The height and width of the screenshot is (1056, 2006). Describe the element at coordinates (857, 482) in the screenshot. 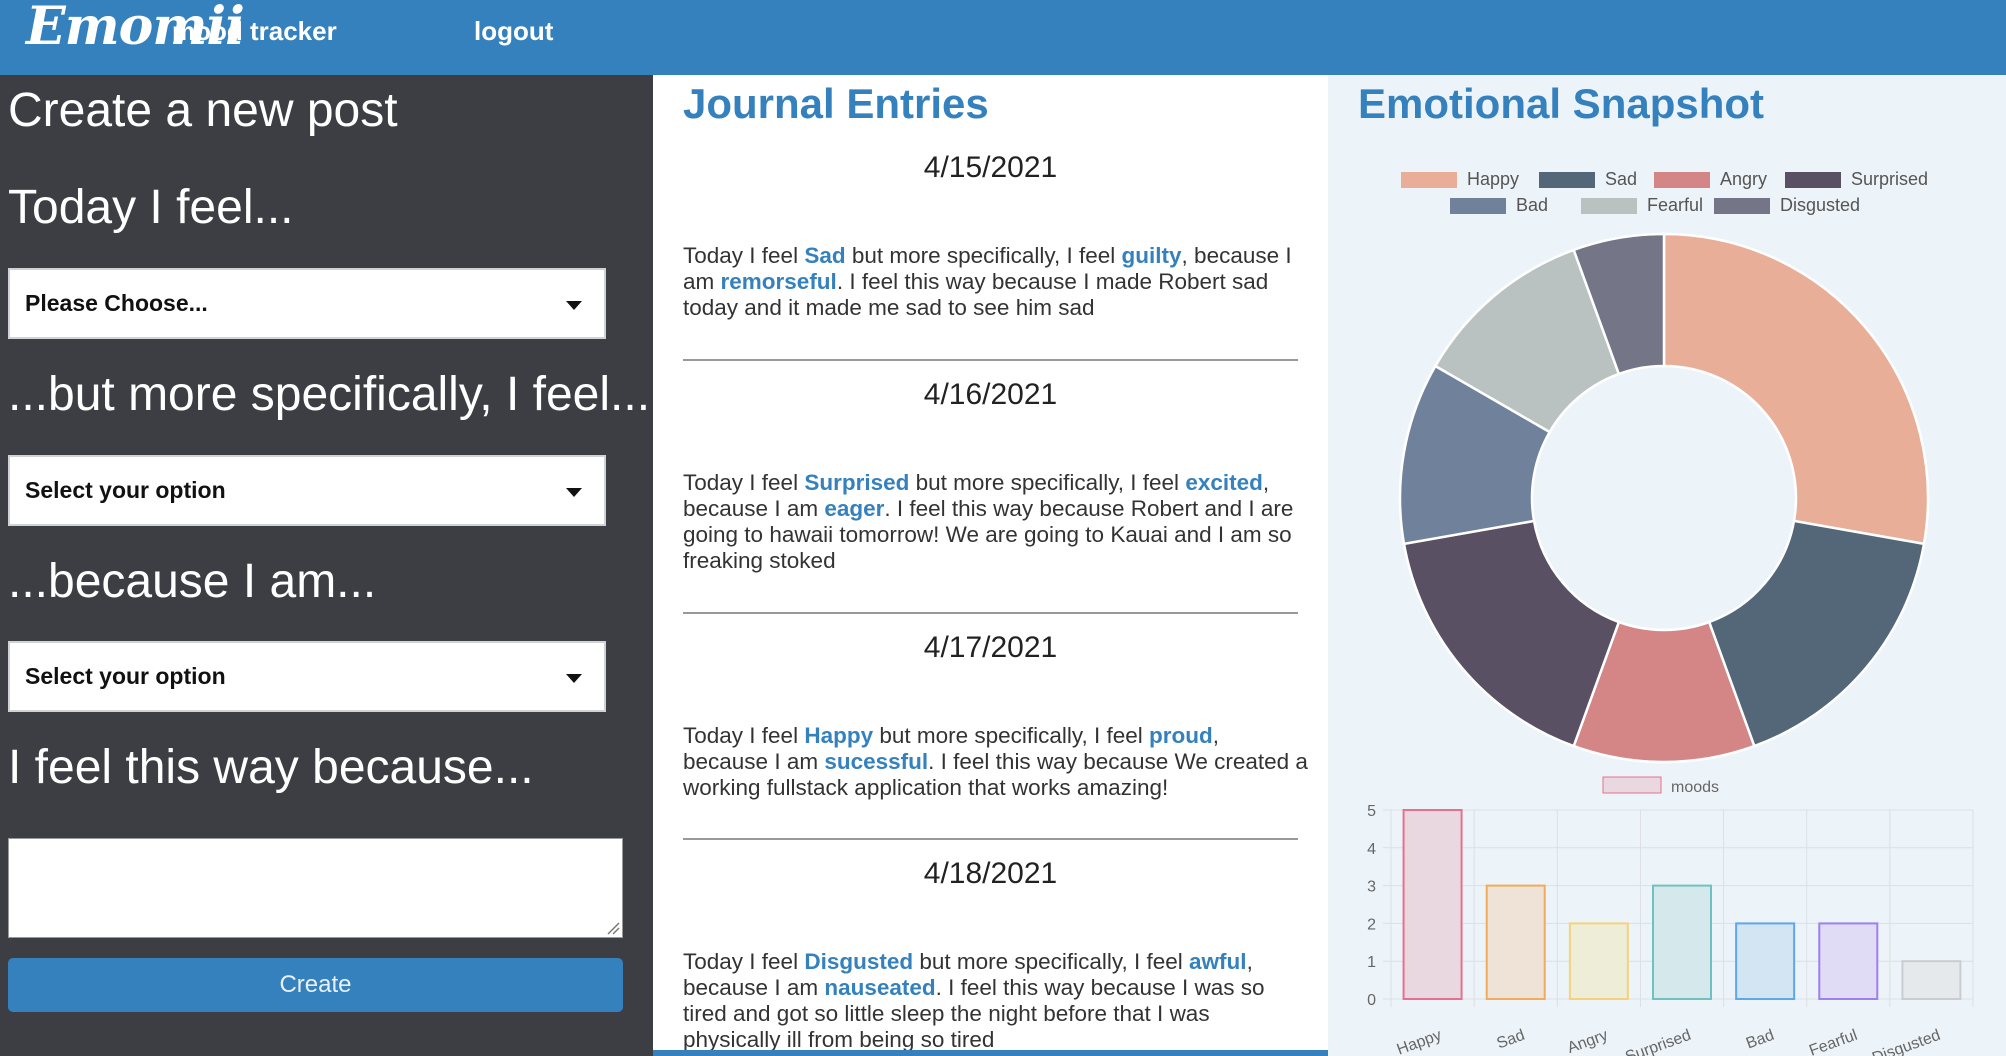

I see `entry-mood: Surprised` at that location.